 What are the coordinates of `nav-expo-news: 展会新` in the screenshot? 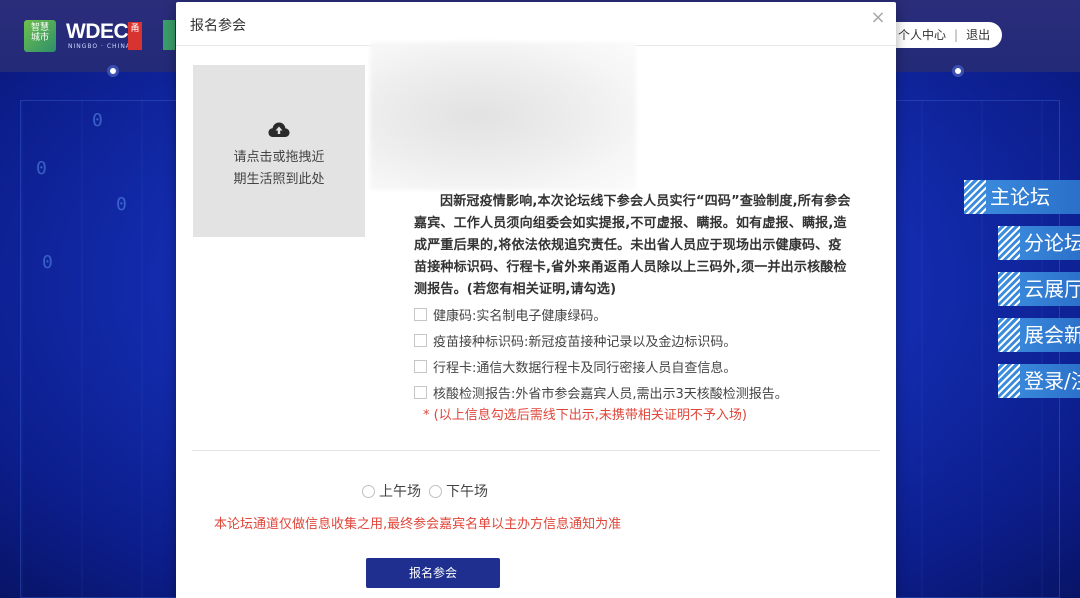 It's located at (1039, 335).